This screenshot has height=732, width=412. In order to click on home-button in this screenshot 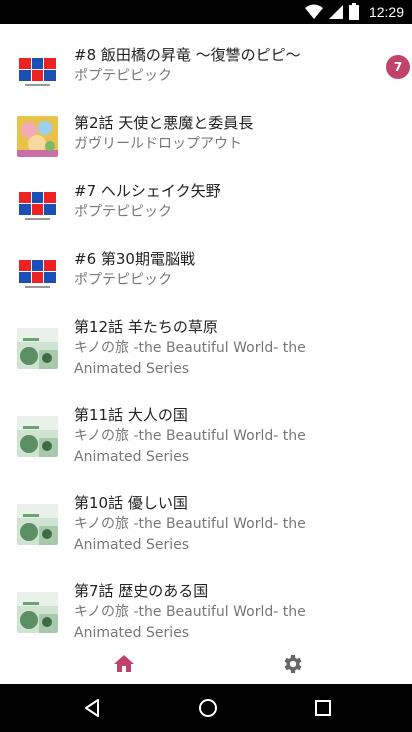, I will do `click(208, 708)`.